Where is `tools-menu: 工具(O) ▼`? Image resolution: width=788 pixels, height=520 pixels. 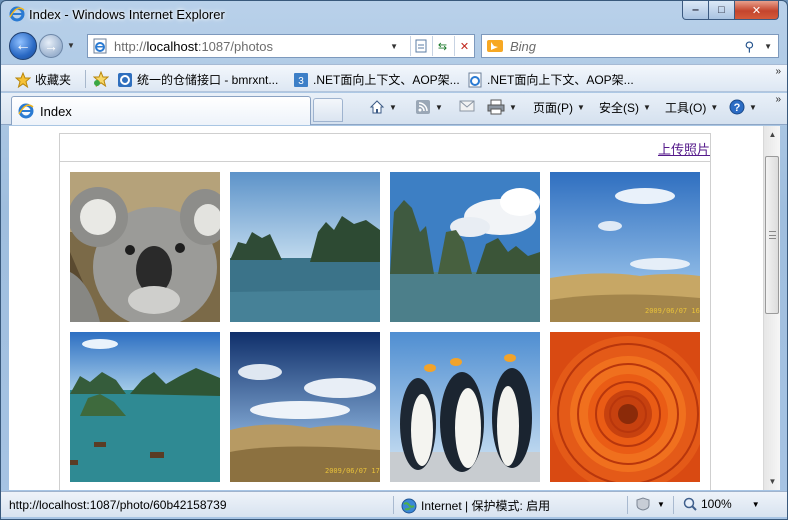
tools-menu: 工具(O) ▼ is located at coordinates (691, 107).